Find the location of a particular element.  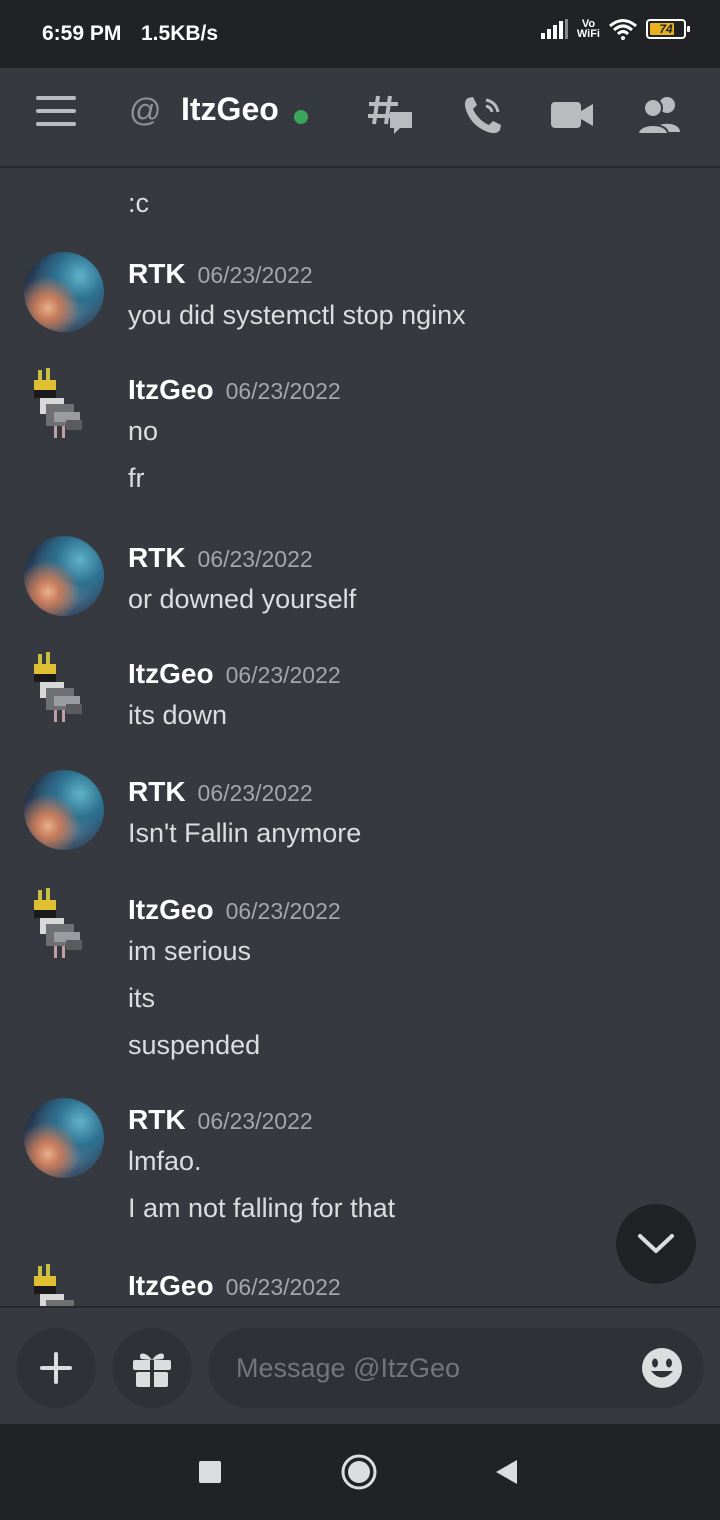

home-icon is located at coordinates (359, 1472).